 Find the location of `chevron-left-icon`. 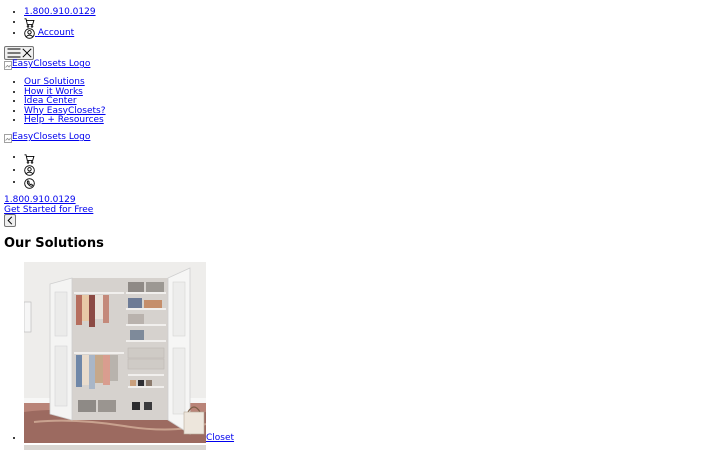

chevron-left-icon is located at coordinates (10, 220).